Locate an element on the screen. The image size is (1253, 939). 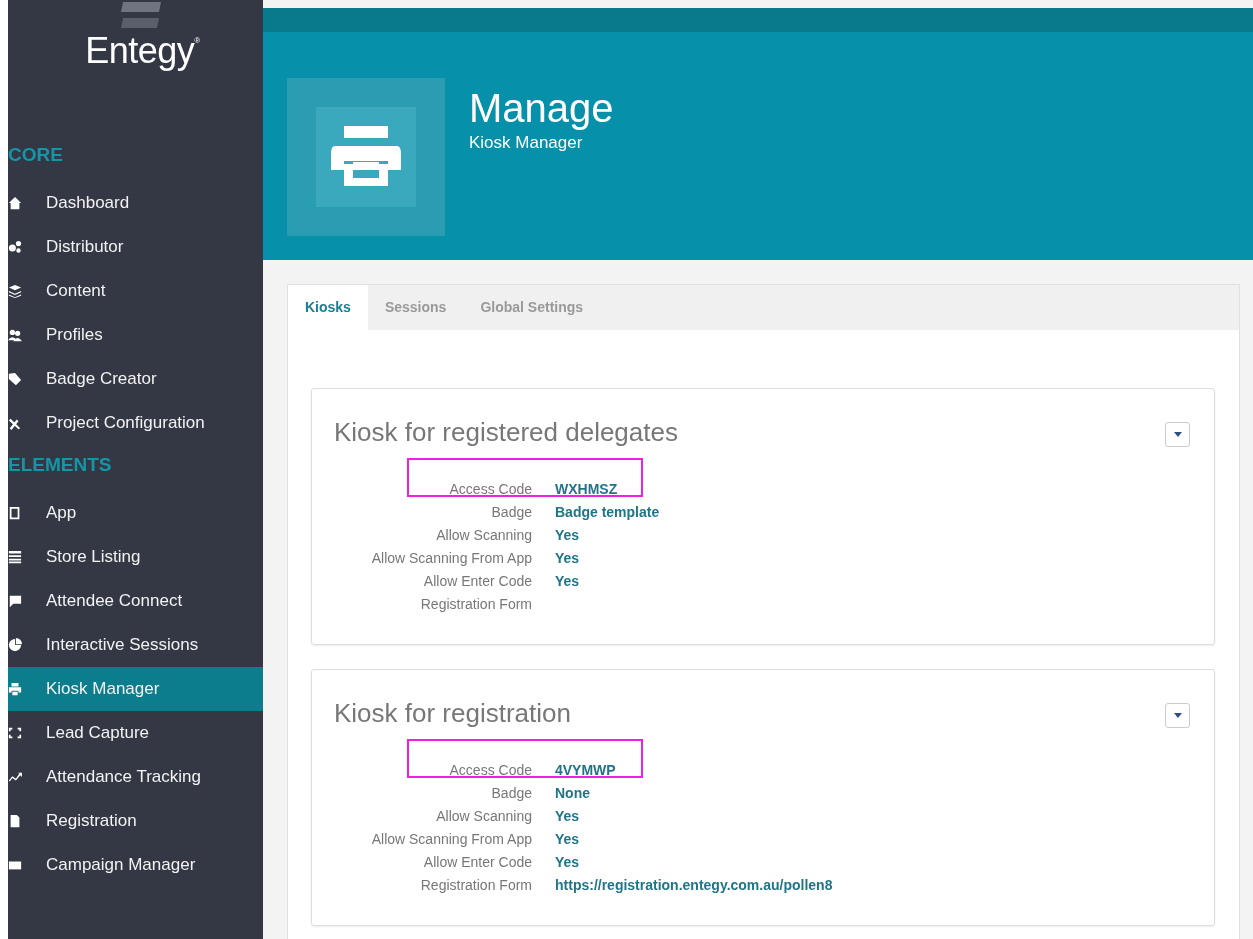
people-icon is located at coordinates (15, 335).